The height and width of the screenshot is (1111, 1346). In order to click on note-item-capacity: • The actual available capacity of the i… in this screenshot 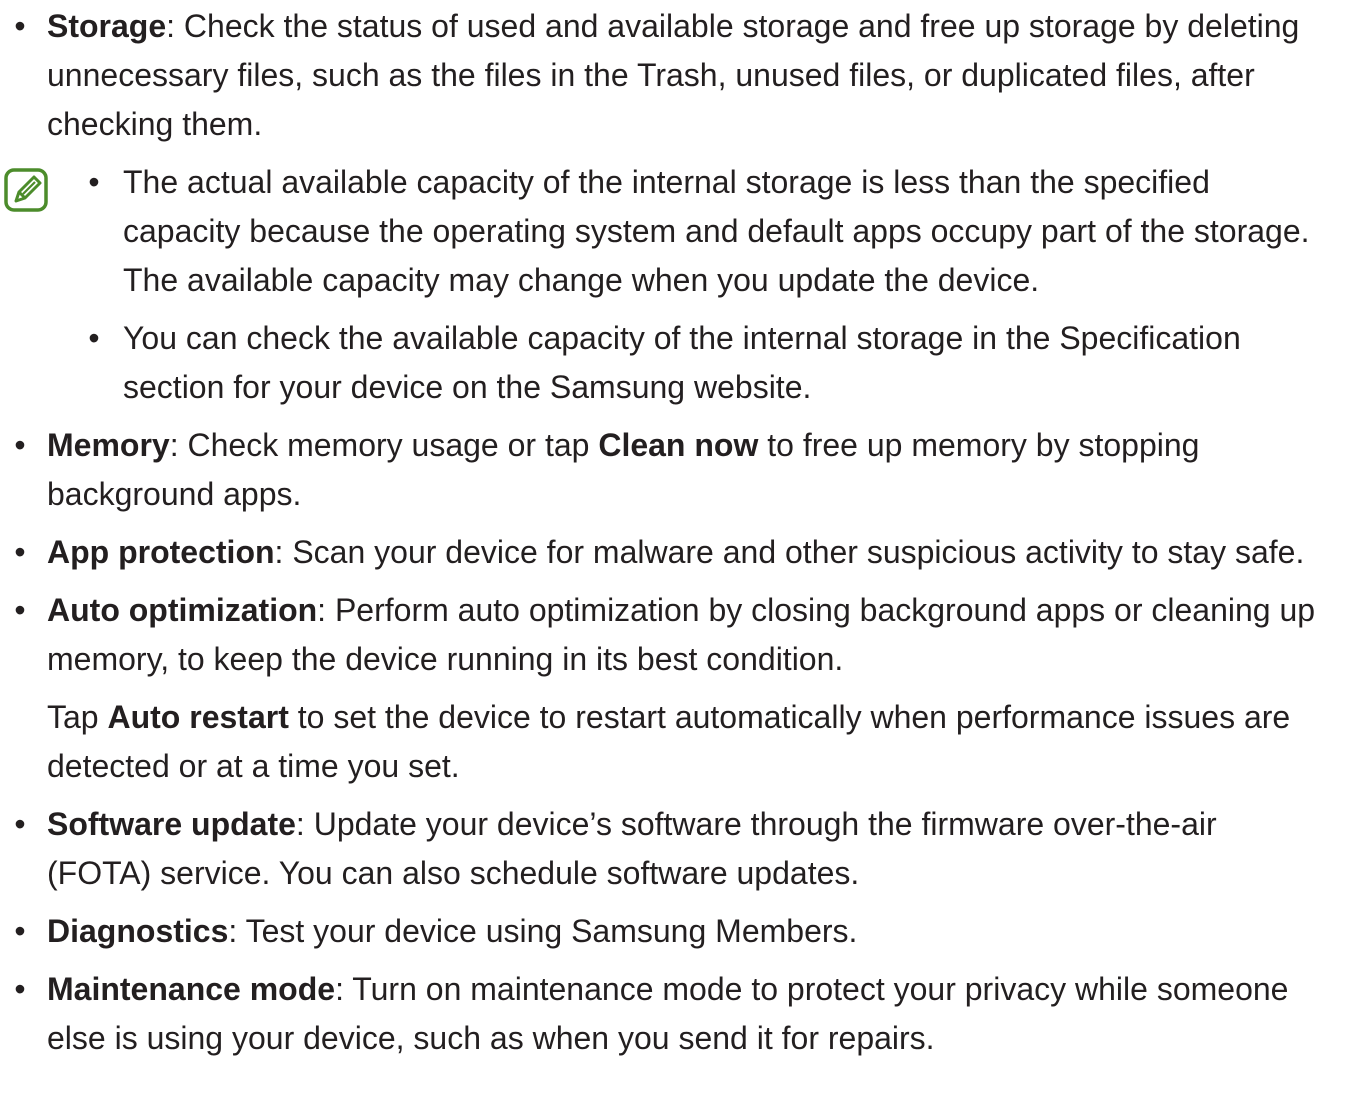, I will do `click(665, 231)`.